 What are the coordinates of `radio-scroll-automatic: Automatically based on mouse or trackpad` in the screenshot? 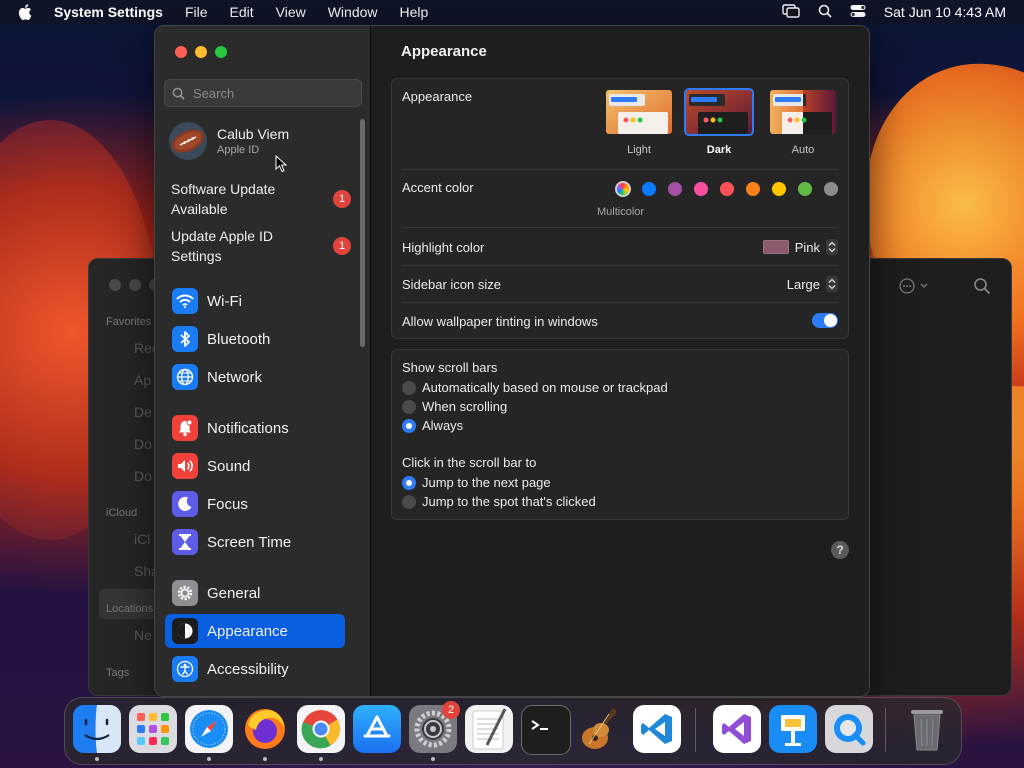 It's located at (535, 387).